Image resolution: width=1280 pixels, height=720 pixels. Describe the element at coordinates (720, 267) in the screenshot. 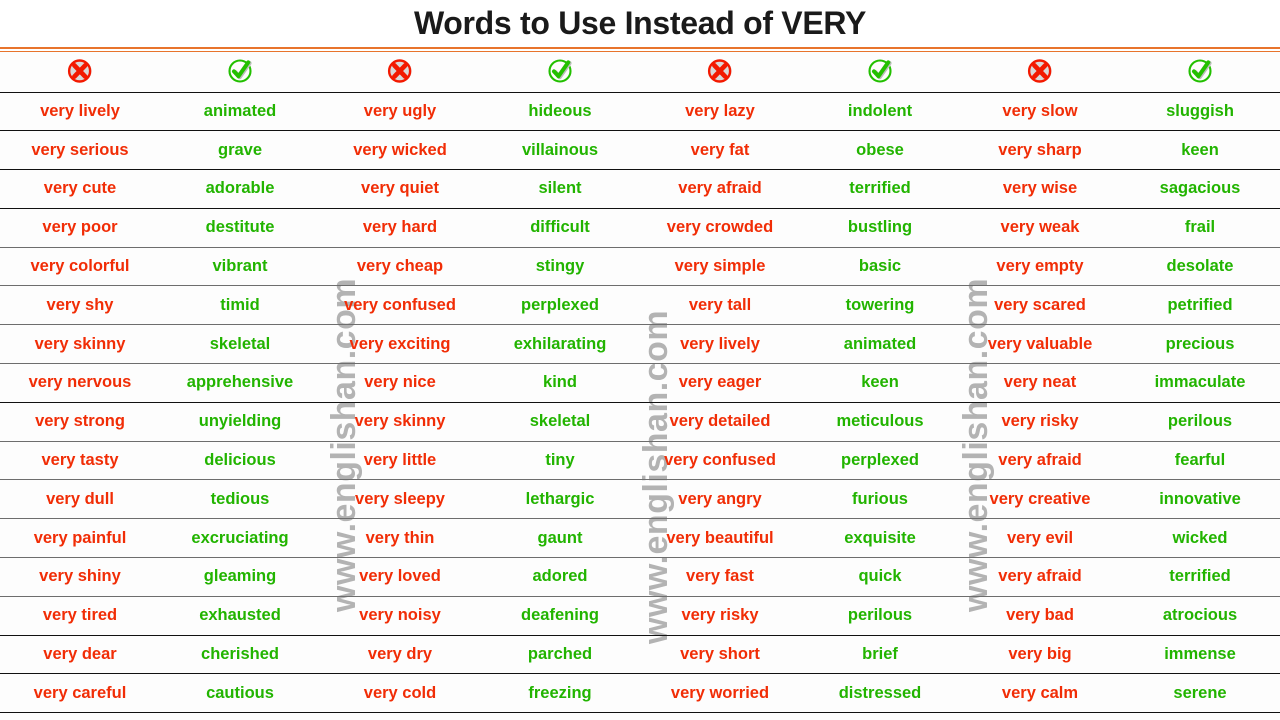

I see `very-phrase-cell: very simple` at that location.